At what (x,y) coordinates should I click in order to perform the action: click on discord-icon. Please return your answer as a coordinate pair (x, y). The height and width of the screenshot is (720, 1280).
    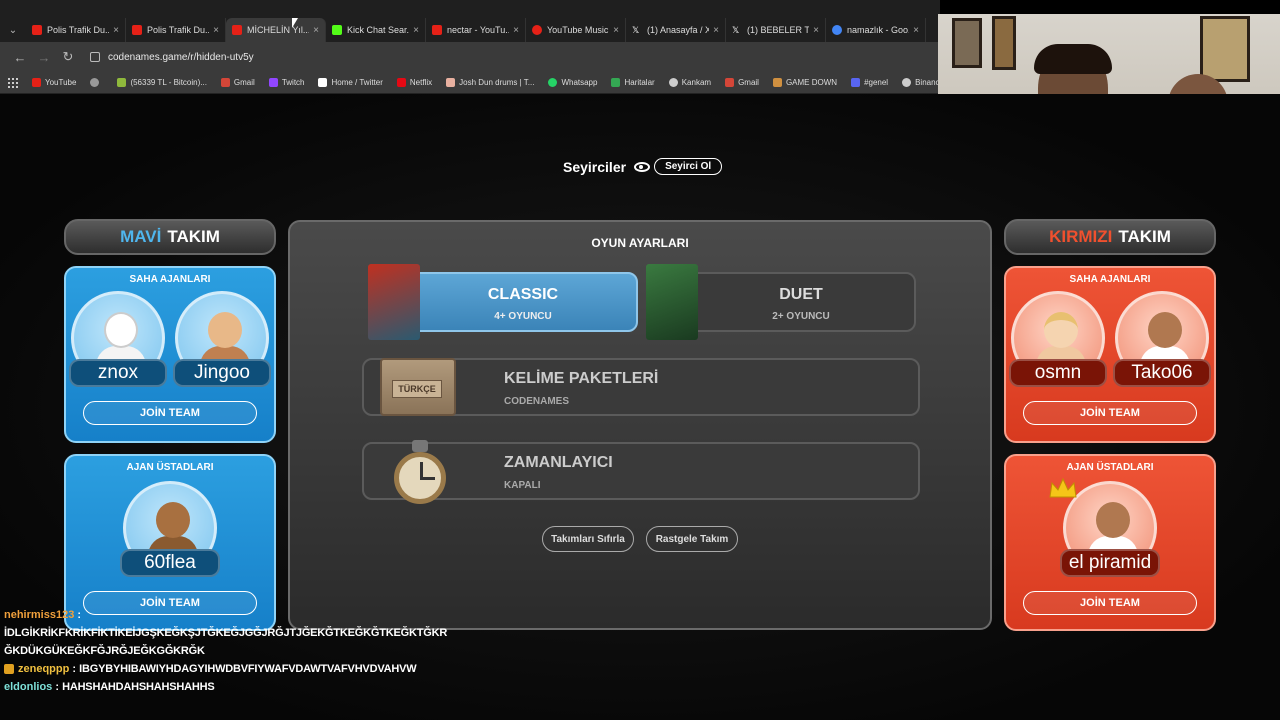
    Looking at the image, I should click on (856, 82).